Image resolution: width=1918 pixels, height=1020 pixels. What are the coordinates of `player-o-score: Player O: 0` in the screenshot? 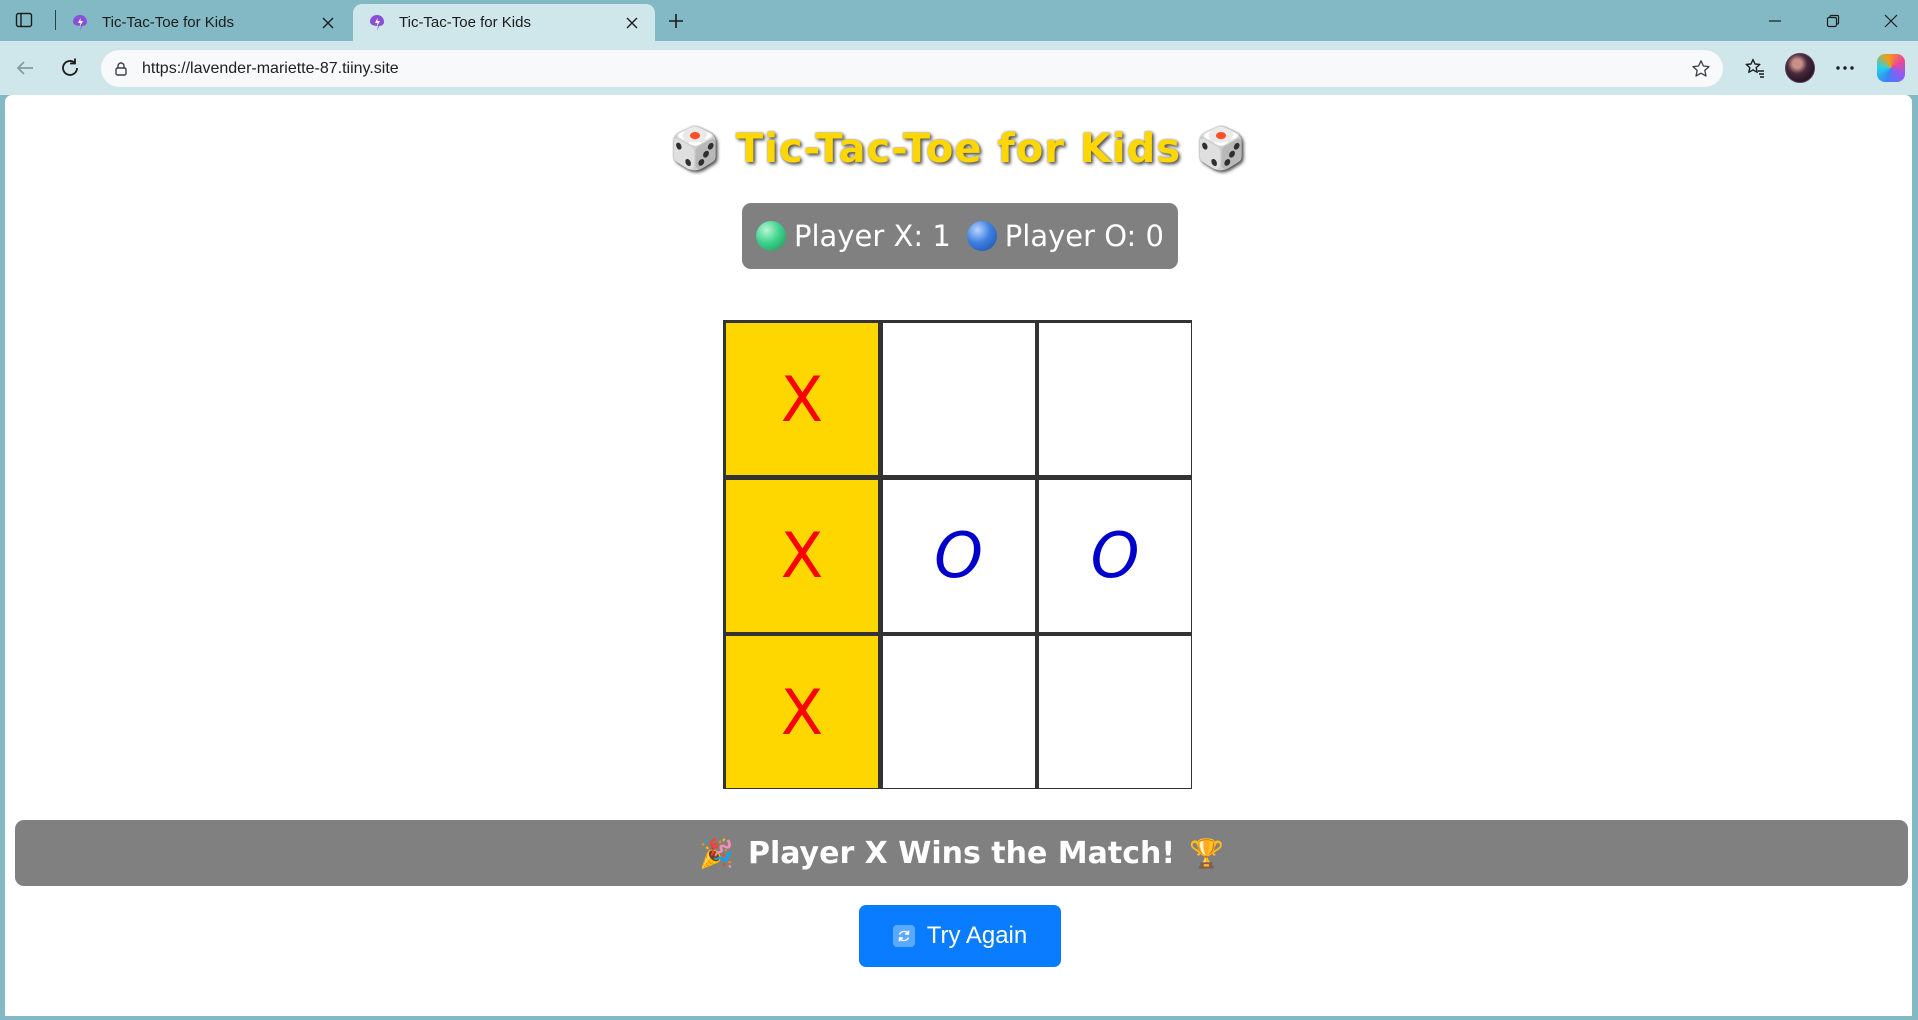 It's located at (1084, 236).